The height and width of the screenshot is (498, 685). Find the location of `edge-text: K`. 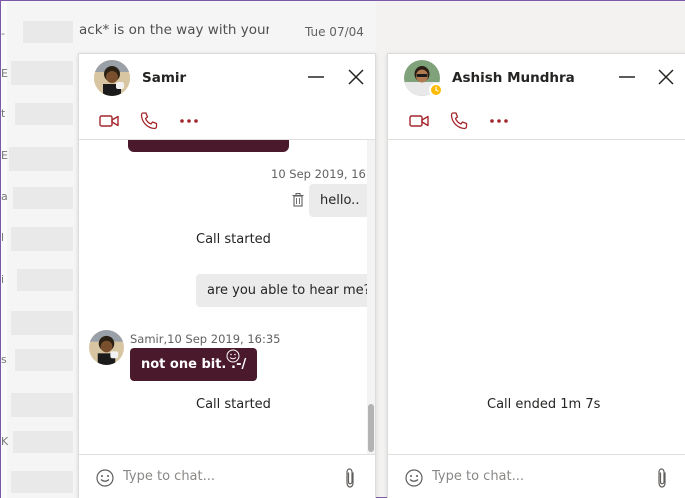

edge-text: K is located at coordinates (5, 441).